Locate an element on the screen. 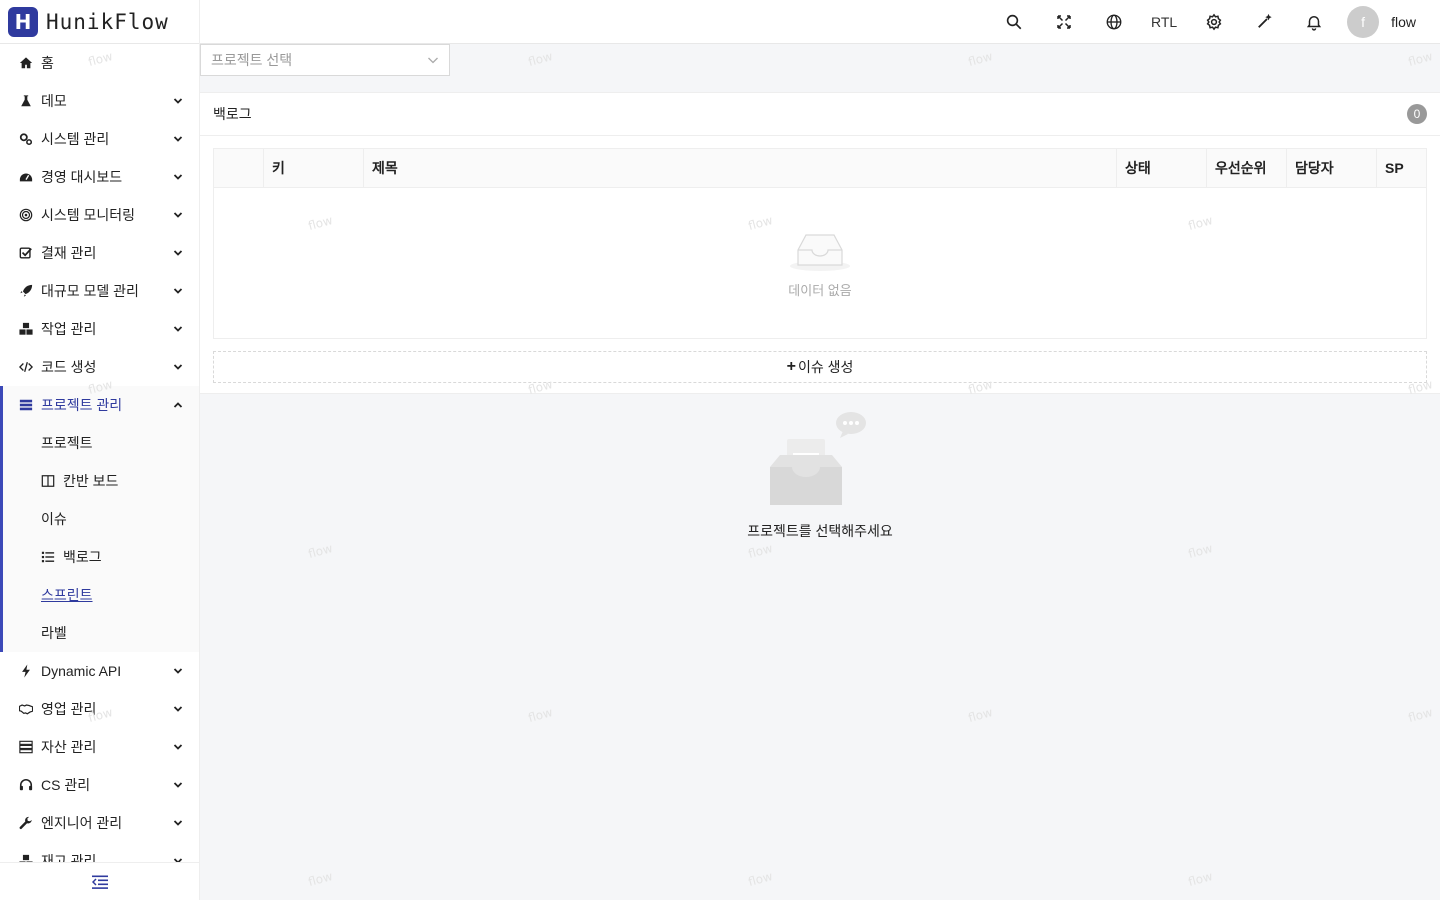  user-name: flow is located at coordinates (1403, 21).